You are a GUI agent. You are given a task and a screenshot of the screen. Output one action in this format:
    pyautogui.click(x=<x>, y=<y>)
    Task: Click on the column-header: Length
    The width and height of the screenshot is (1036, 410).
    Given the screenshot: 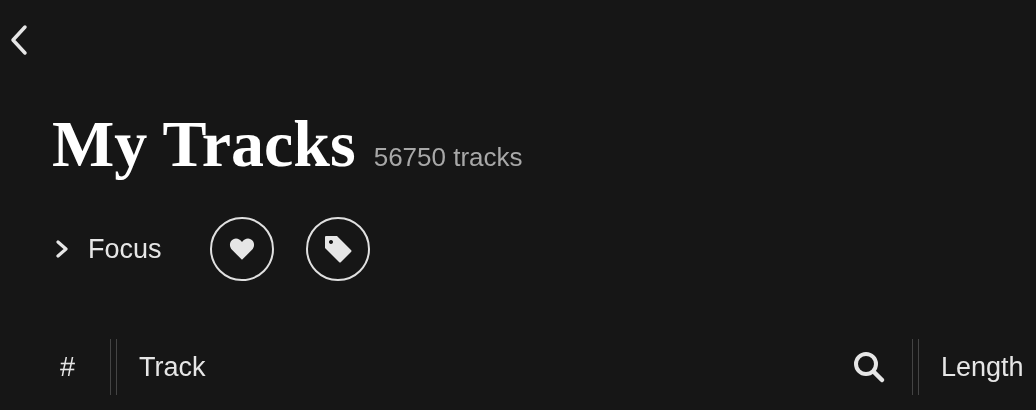 What is the action you would take?
    pyautogui.click(x=988, y=367)
    